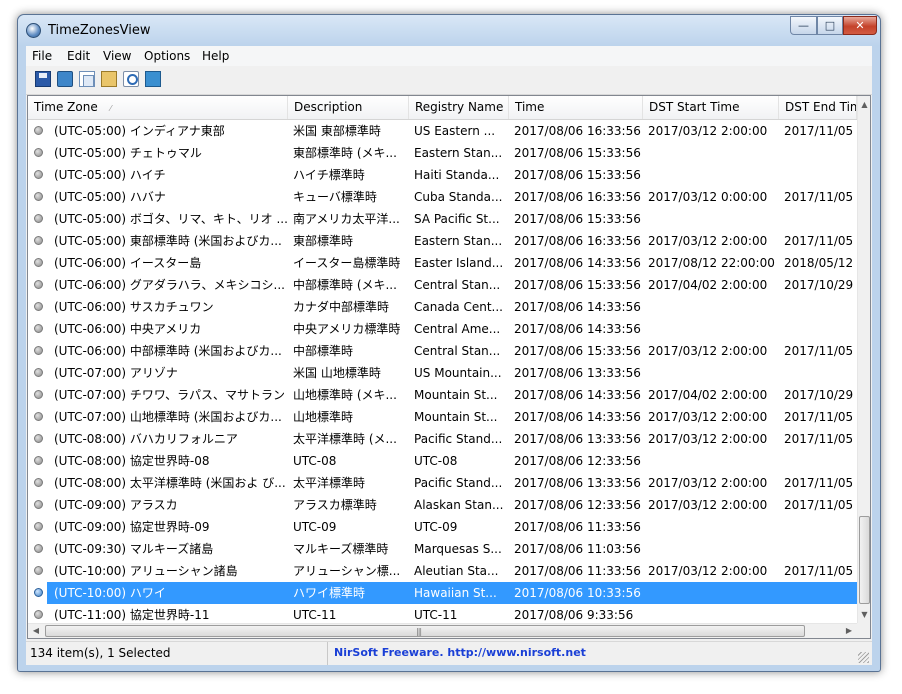 The image size is (902, 694). What do you see at coordinates (860, 25) in the screenshot?
I see `close-button: ✕` at bounding box center [860, 25].